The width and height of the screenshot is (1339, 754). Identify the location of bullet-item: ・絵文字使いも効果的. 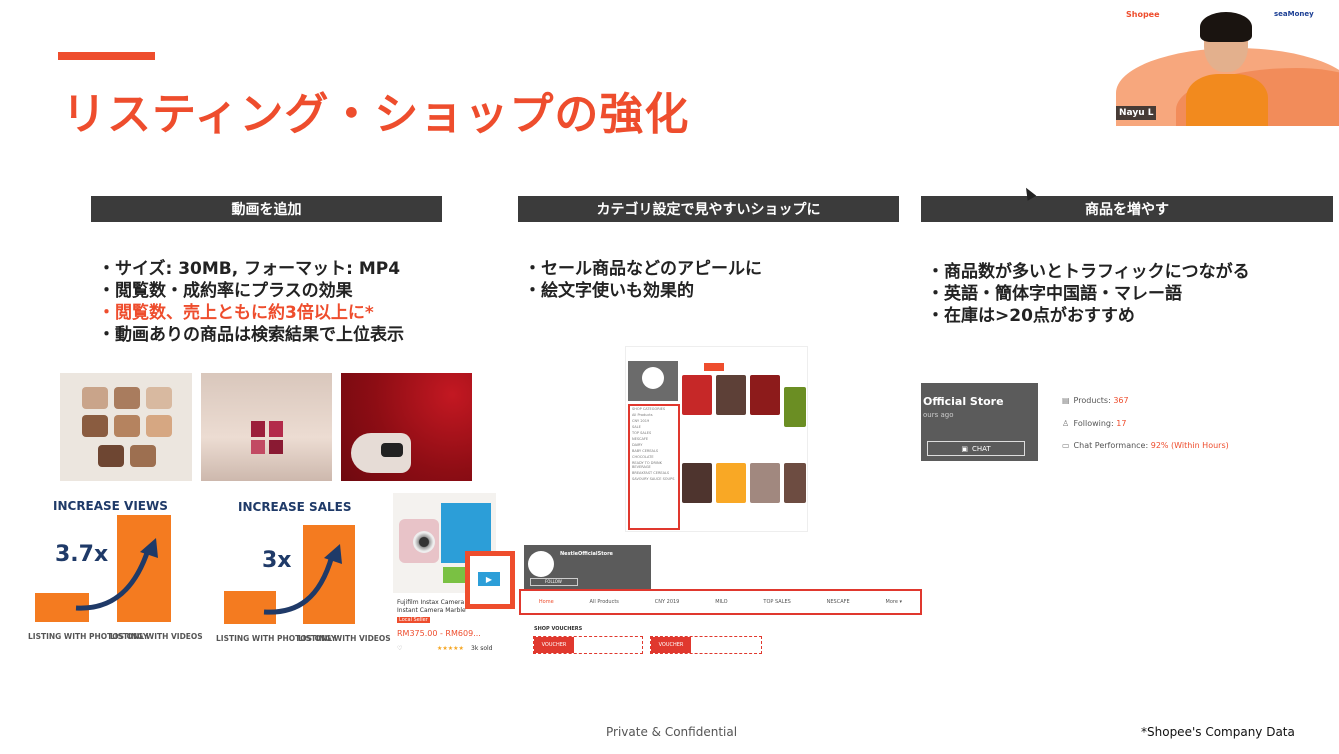
(609, 291).